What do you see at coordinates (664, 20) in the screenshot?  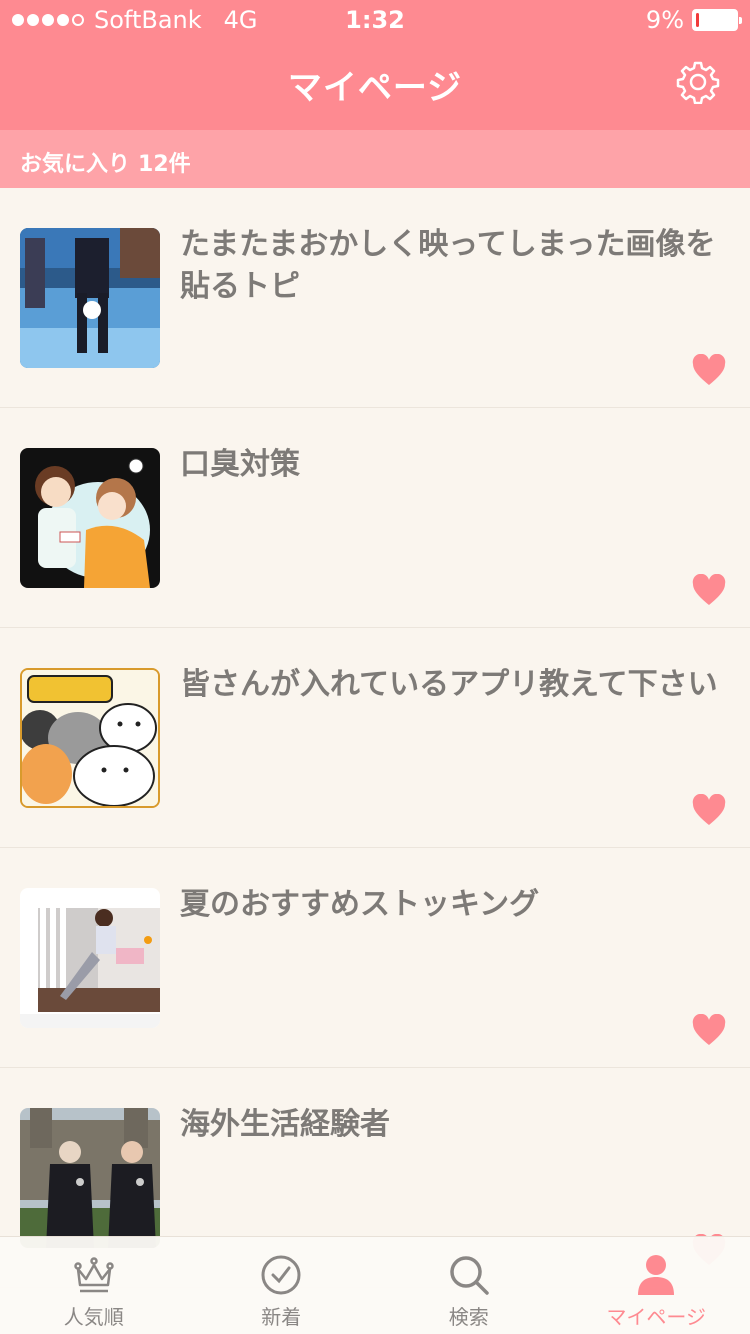 I see `battery-percent: 9%` at bounding box center [664, 20].